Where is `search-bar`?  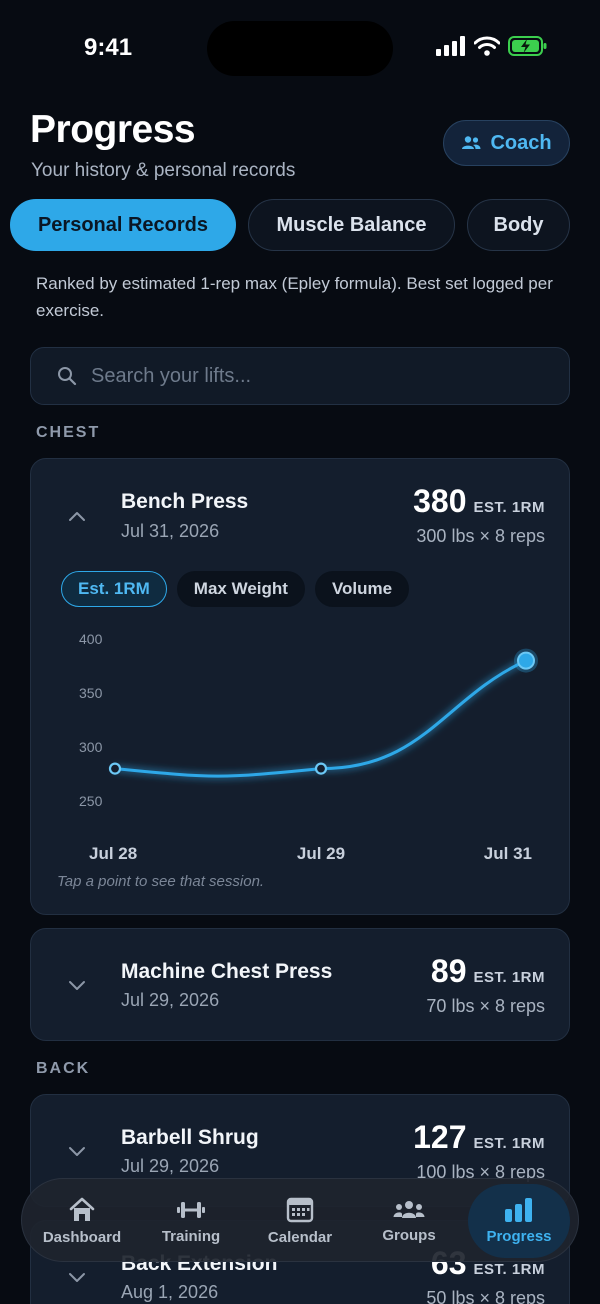
search-bar is located at coordinates (300, 376).